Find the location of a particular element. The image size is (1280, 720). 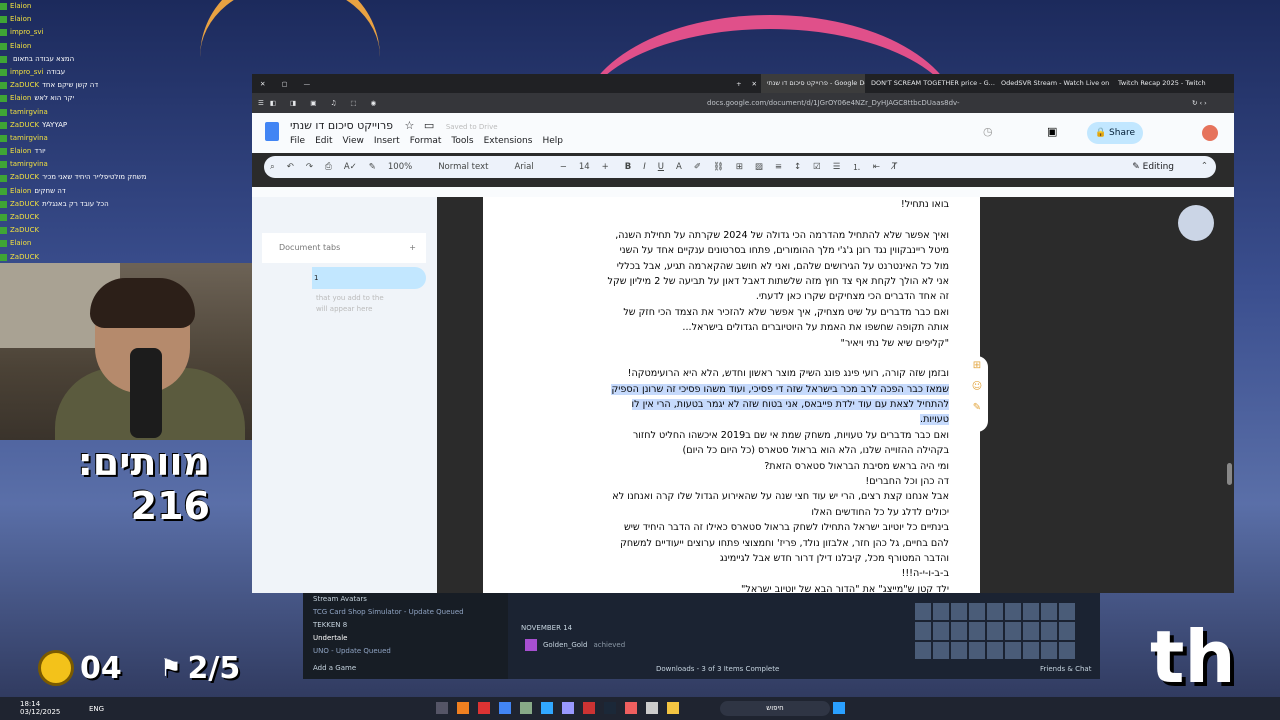

paint-format-icon: ✎ is located at coordinates (372, 167).